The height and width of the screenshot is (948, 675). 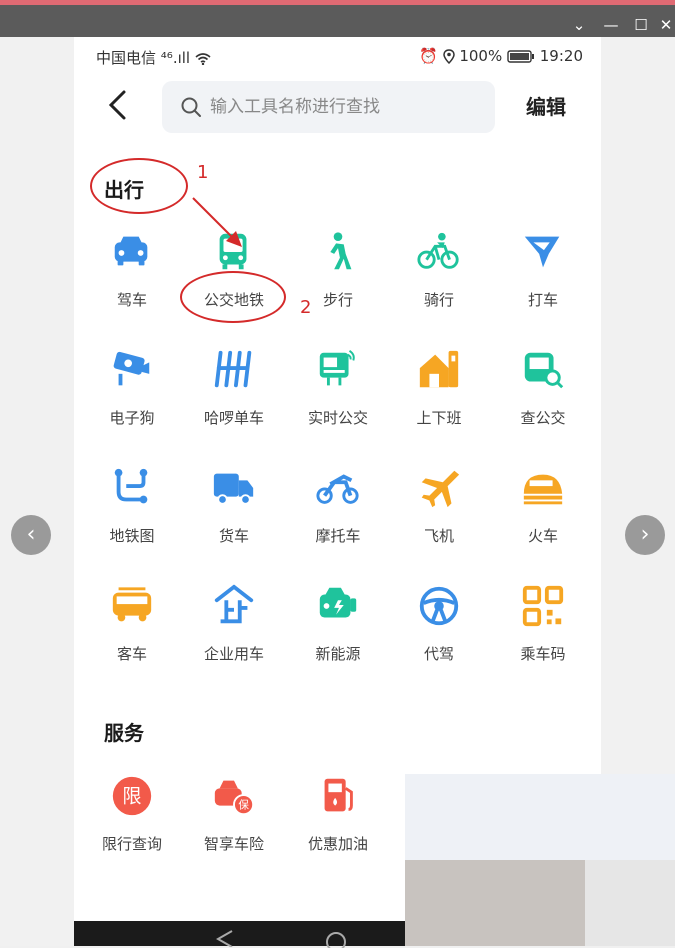 I want to click on travel-tool-10: 地铁图, so click(x=132, y=515).